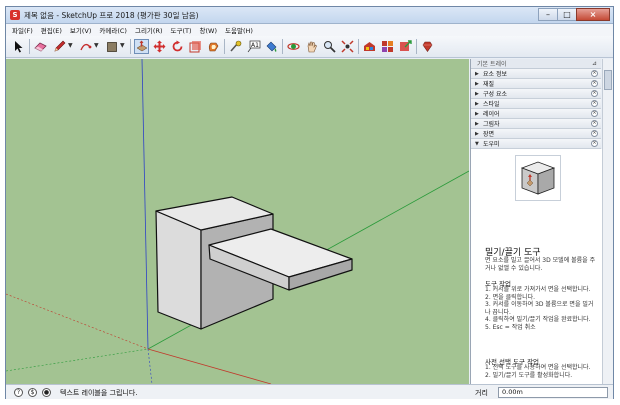  What do you see at coordinates (80, 30) in the screenshot?
I see `menu-view: 보기(V)` at bounding box center [80, 30].